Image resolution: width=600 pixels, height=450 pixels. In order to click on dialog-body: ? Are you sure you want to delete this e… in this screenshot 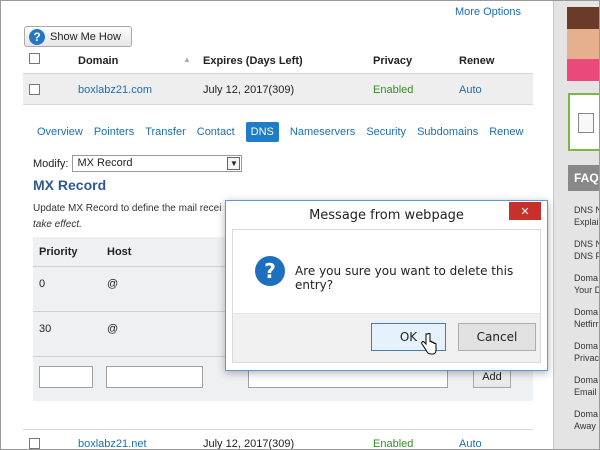, I will do `click(386, 271)`.